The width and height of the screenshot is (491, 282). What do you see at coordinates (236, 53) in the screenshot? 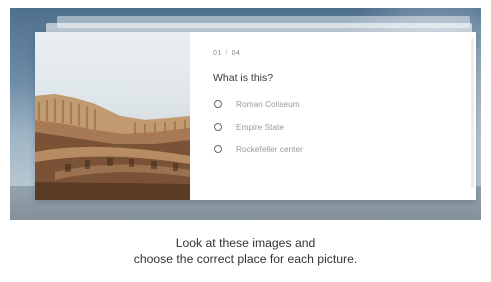
I see `progress-total: 04` at bounding box center [236, 53].